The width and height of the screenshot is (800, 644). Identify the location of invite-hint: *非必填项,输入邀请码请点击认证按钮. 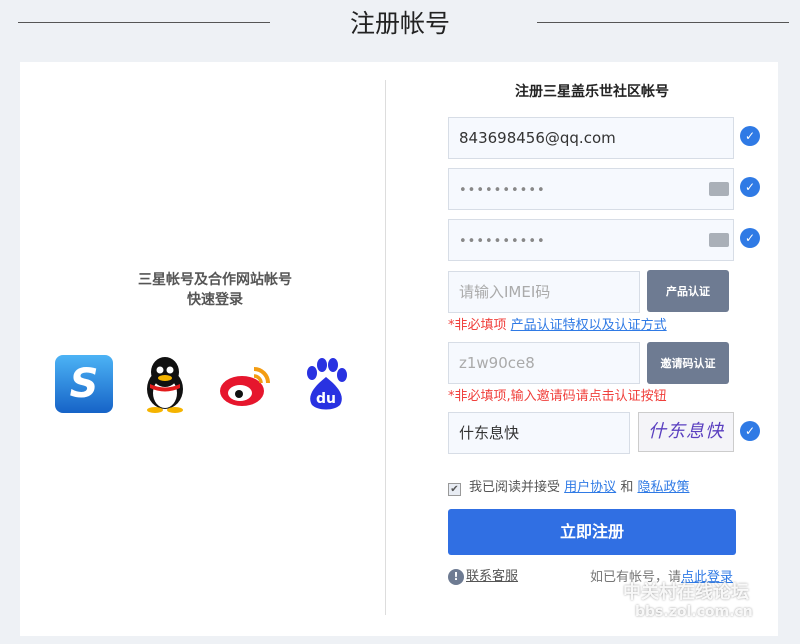
(557, 396).